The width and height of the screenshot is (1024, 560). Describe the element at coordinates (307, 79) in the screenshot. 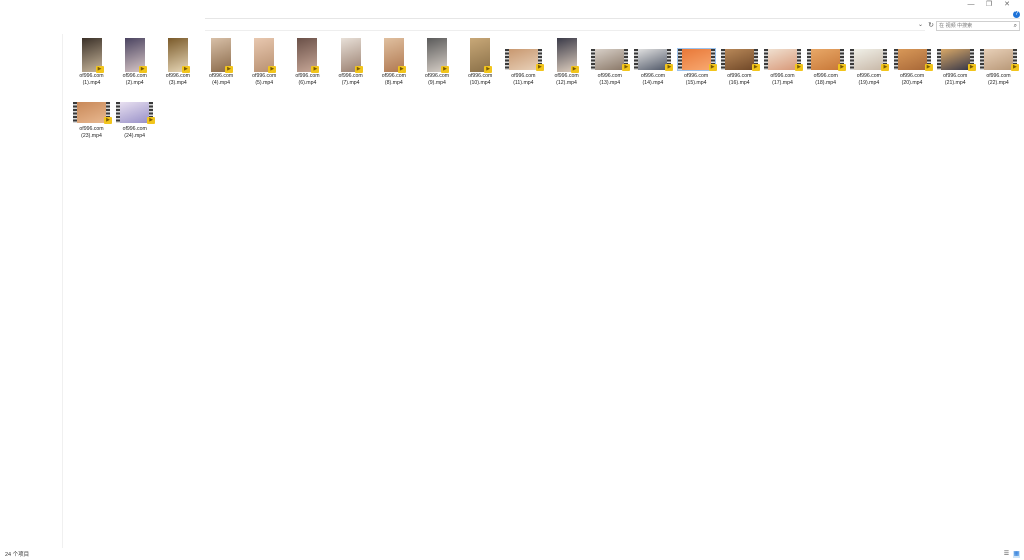

I see `file-name: of996.com (6).mp4` at that location.